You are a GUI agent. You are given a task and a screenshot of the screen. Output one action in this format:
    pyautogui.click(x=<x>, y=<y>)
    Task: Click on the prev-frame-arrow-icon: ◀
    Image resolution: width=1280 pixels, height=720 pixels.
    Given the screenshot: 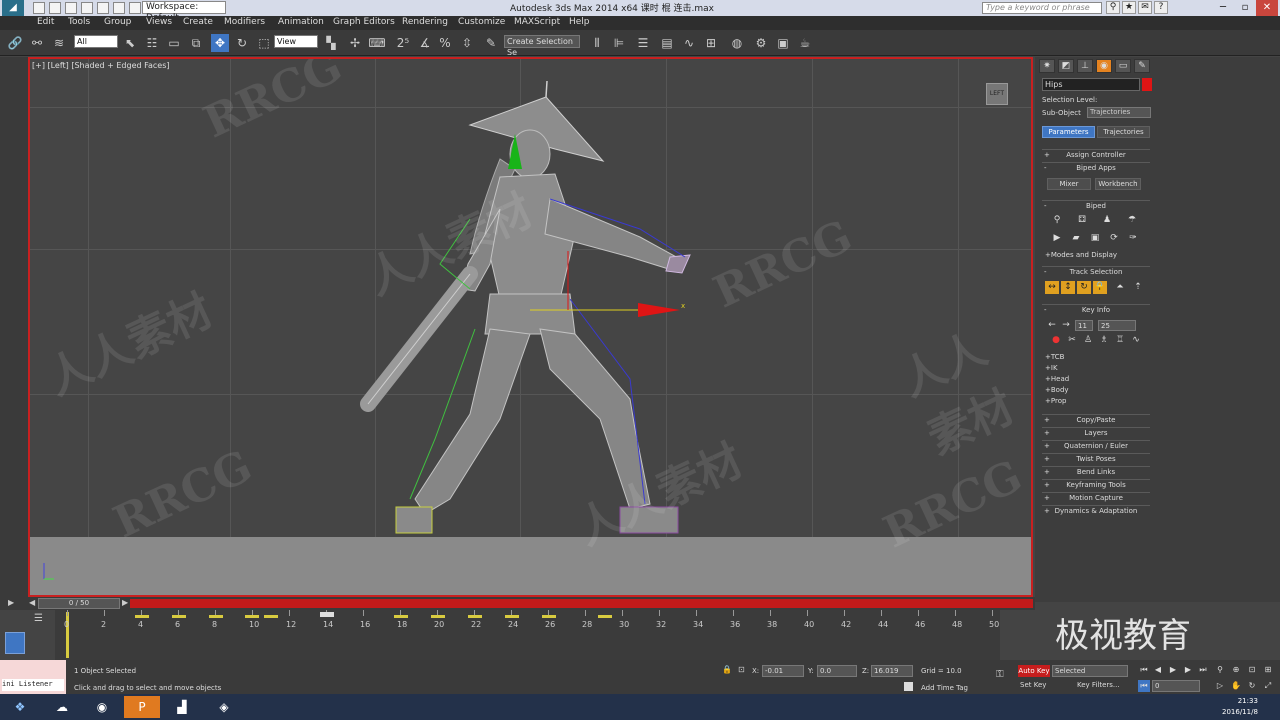 What is the action you would take?
    pyautogui.click(x=32, y=602)
    